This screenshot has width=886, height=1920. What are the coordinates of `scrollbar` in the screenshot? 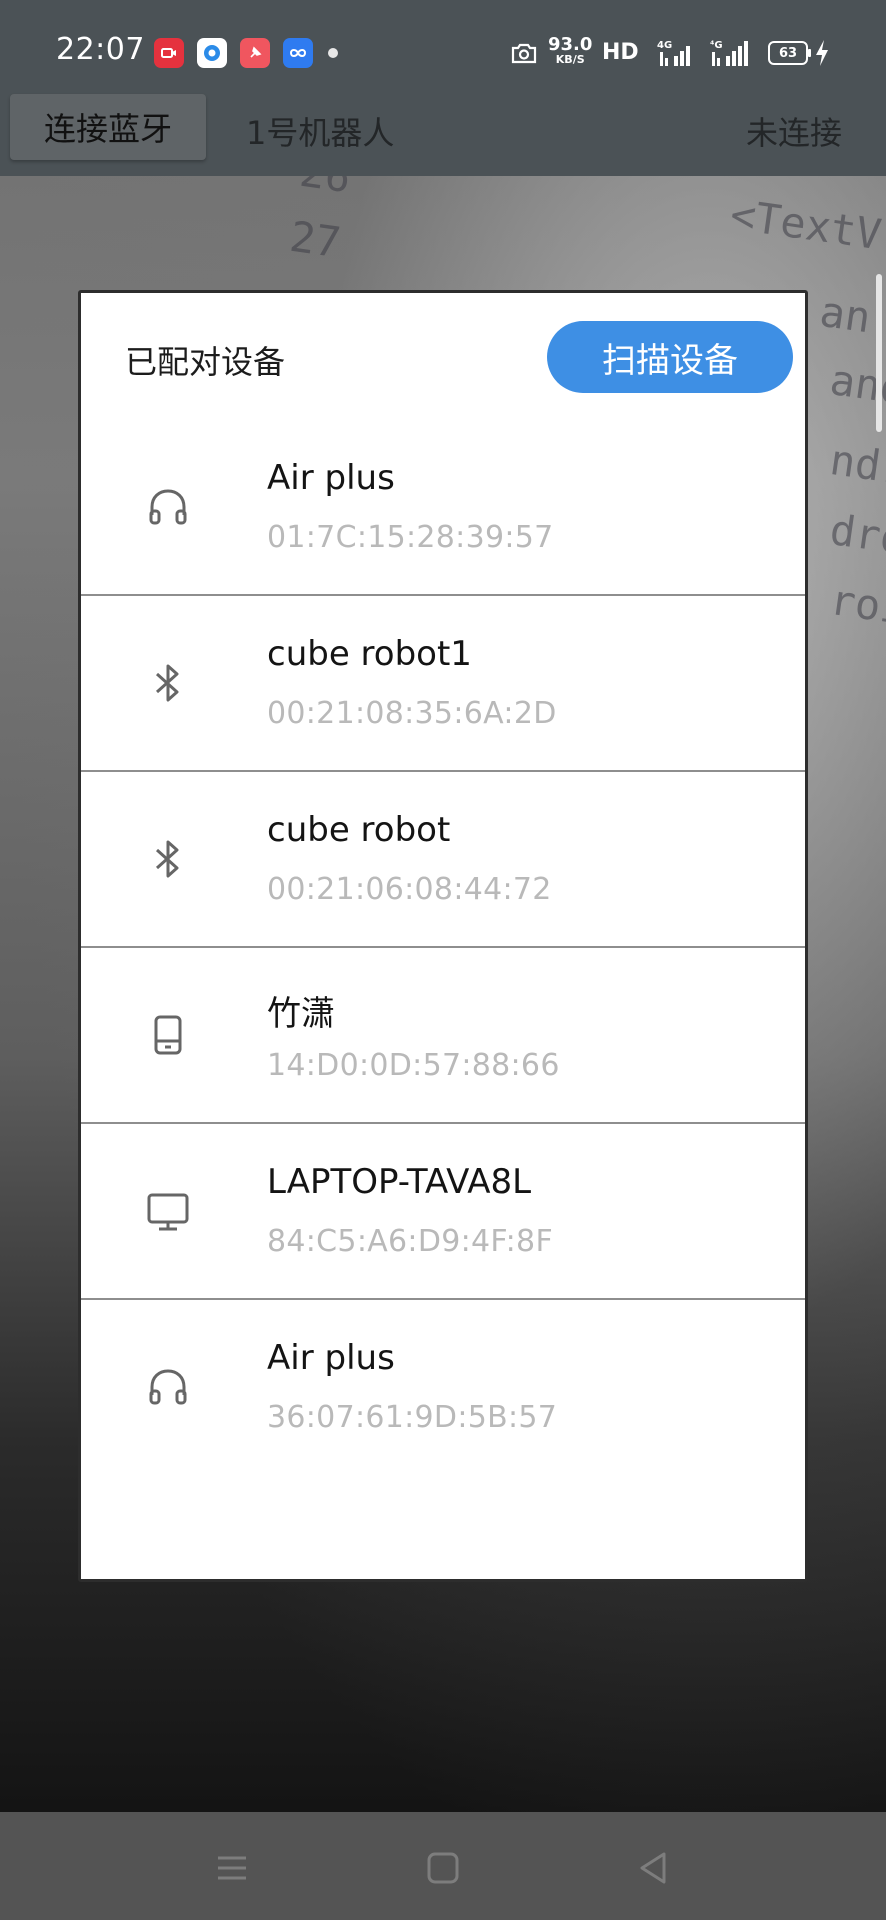 It's located at (879, 353).